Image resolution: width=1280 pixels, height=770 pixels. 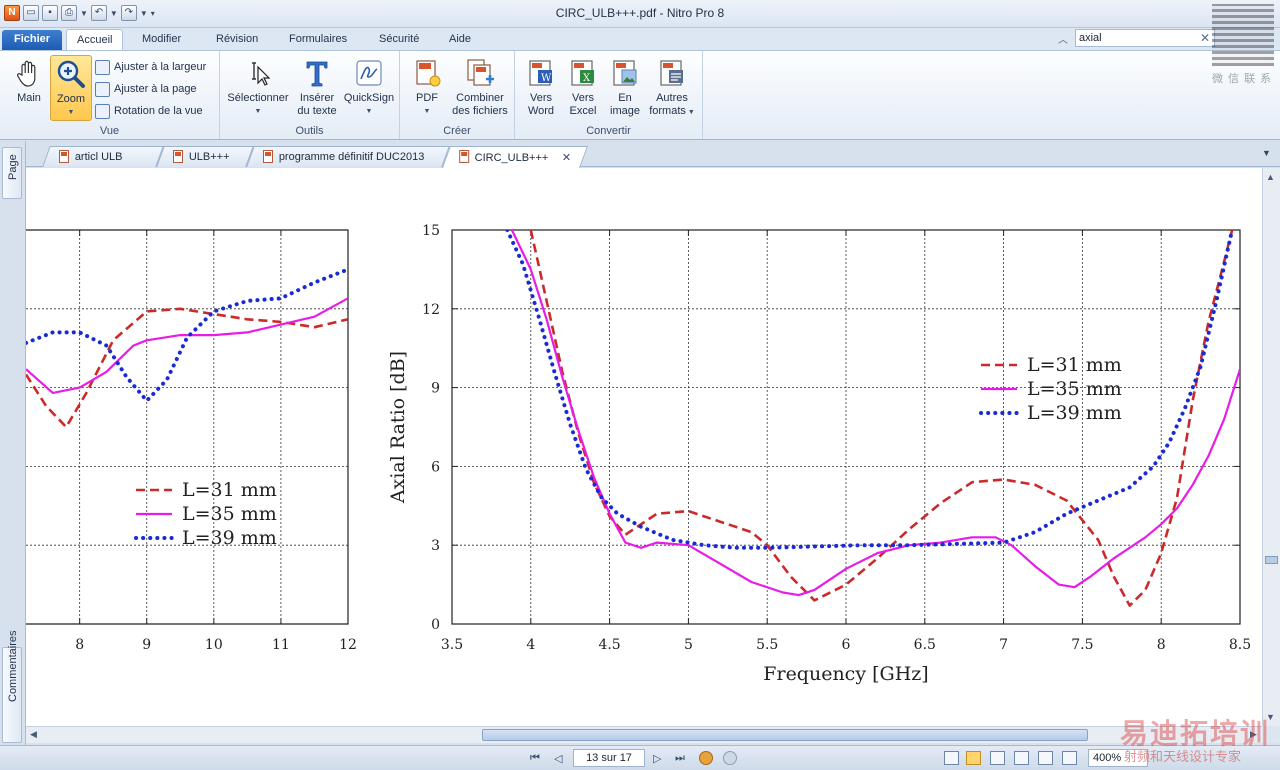 I want to click on side-tab-comments: Commentaires, so click(x=12, y=686).